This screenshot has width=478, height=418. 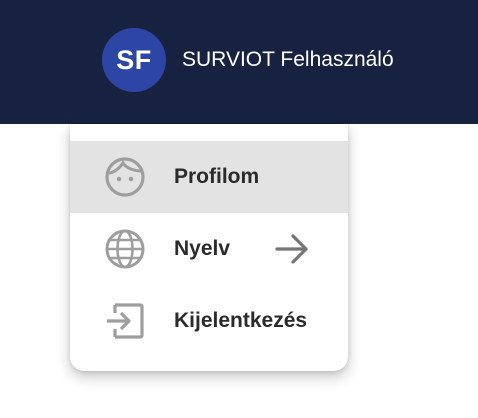 I want to click on menu-item-label: Profilom, so click(x=217, y=176).